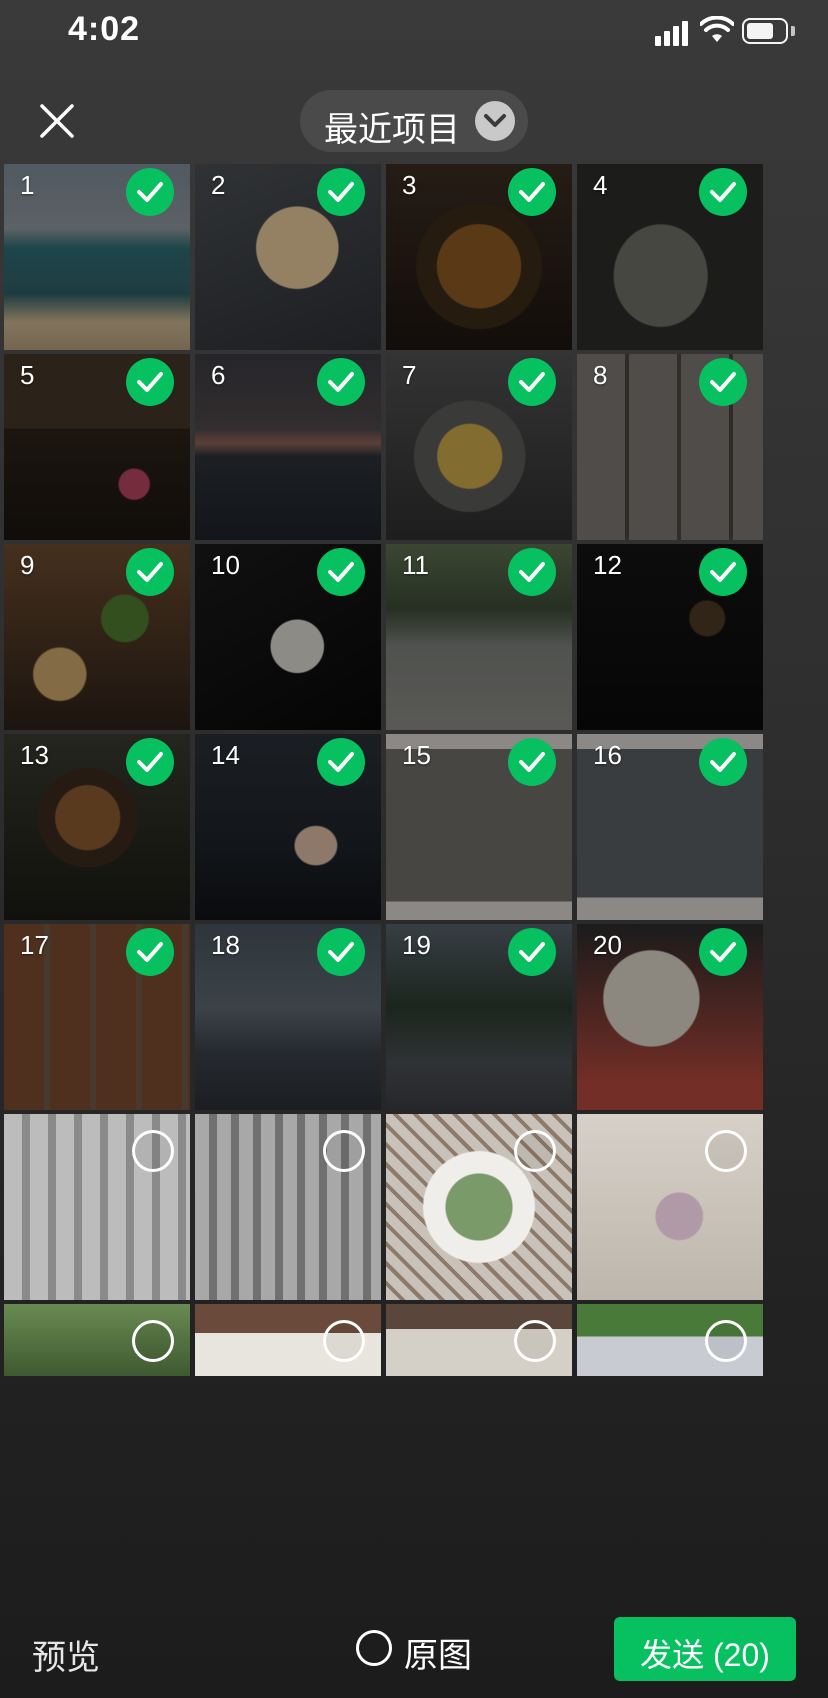 Image resolution: width=828 pixels, height=1698 pixels. What do you see at coordinates (27, 375) in the screenshot?
I see `selection-number: 5` at bounding box center [27, 375].